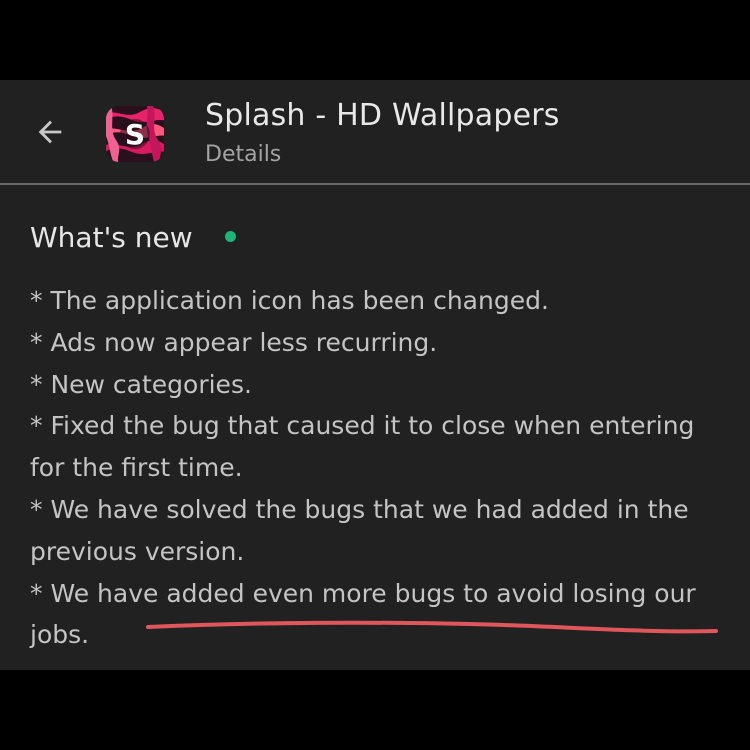 The width and height of the screenshot is (750, 750). What do you see at coordinates (141, 384) in the screenshot?
I see `release-note-line: * New categories.` at bounding box center [141, 384].